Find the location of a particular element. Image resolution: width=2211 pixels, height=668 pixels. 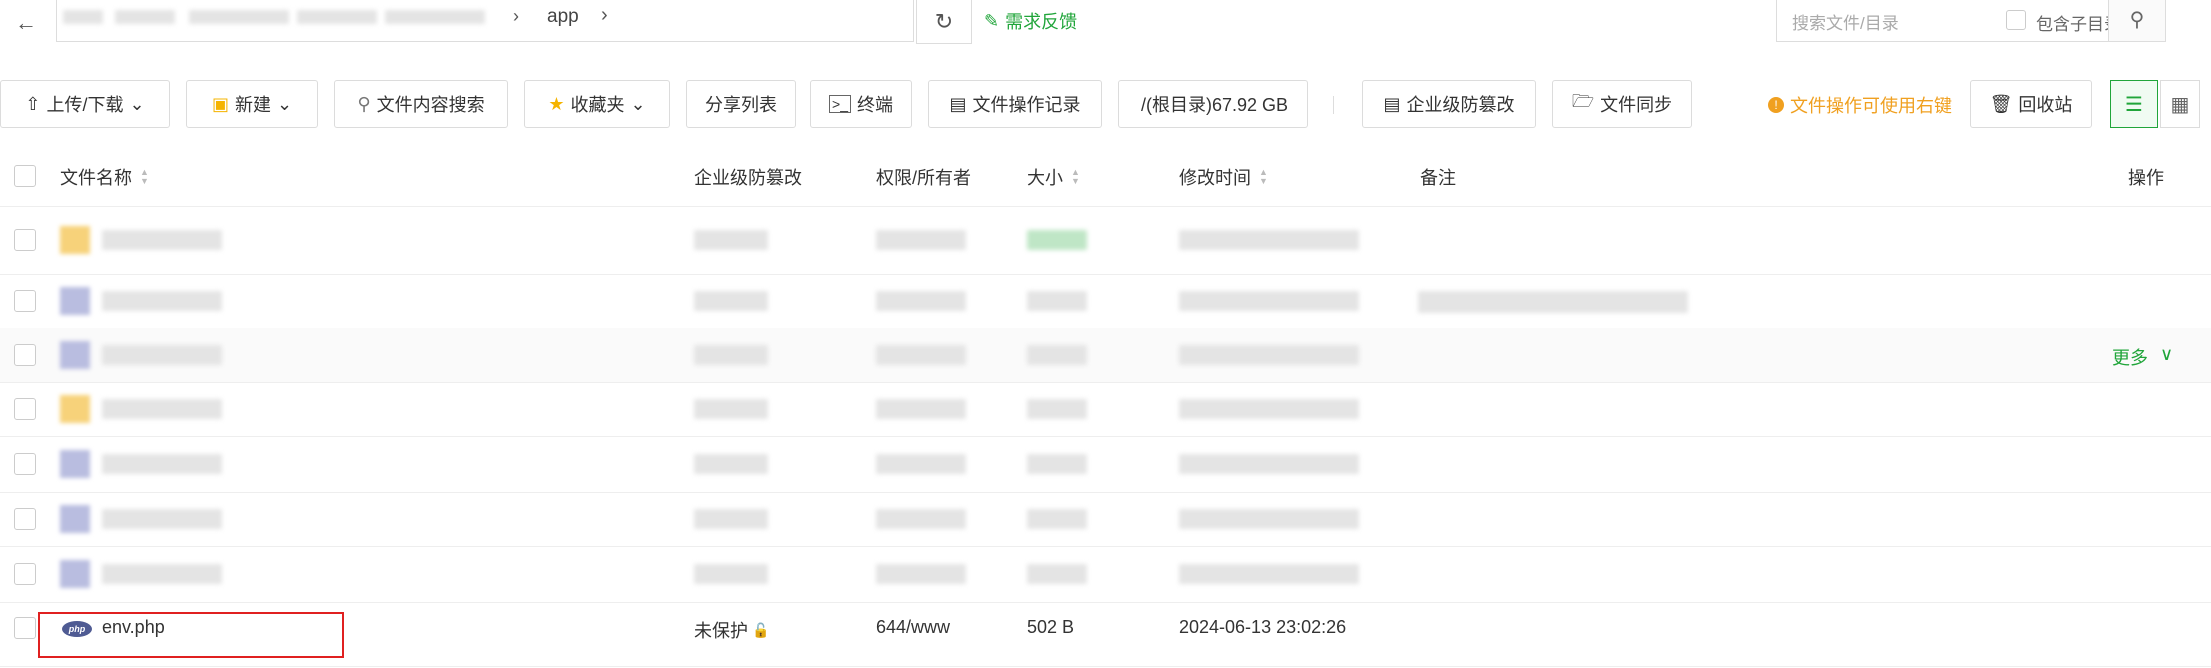

upload-label: 上传/下载 is located at coordinates (85, 105).